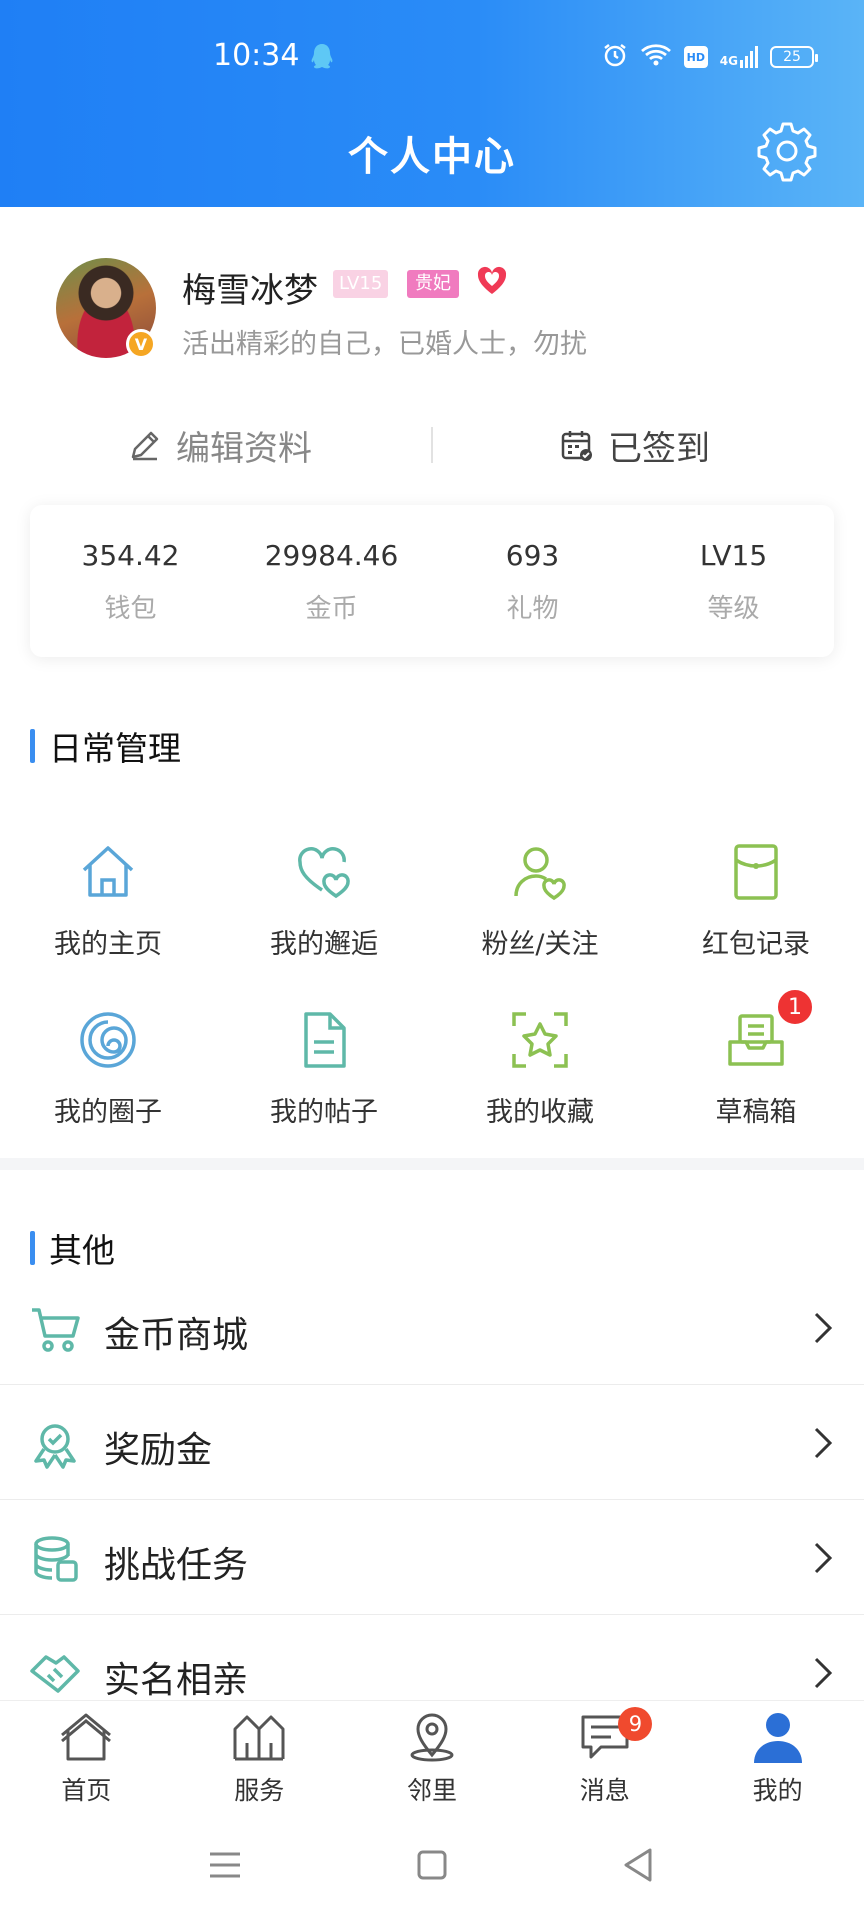  What do you see at coordinates (432, 1557) in the screenshot?
I see `list-item-challenges: 挑战任务` at bounding box center [432, 1557].